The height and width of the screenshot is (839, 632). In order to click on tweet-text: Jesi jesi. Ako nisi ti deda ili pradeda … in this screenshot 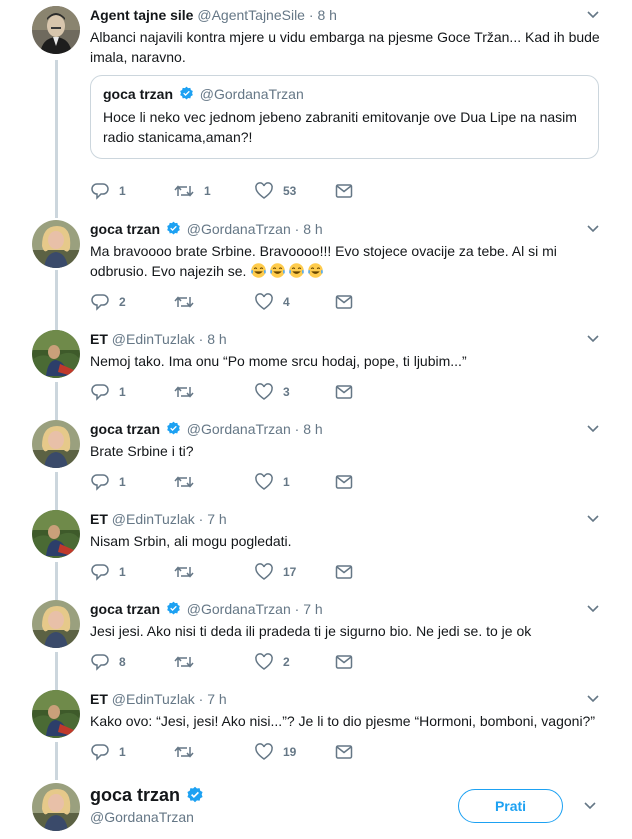, I will do `click(311, 631)`.